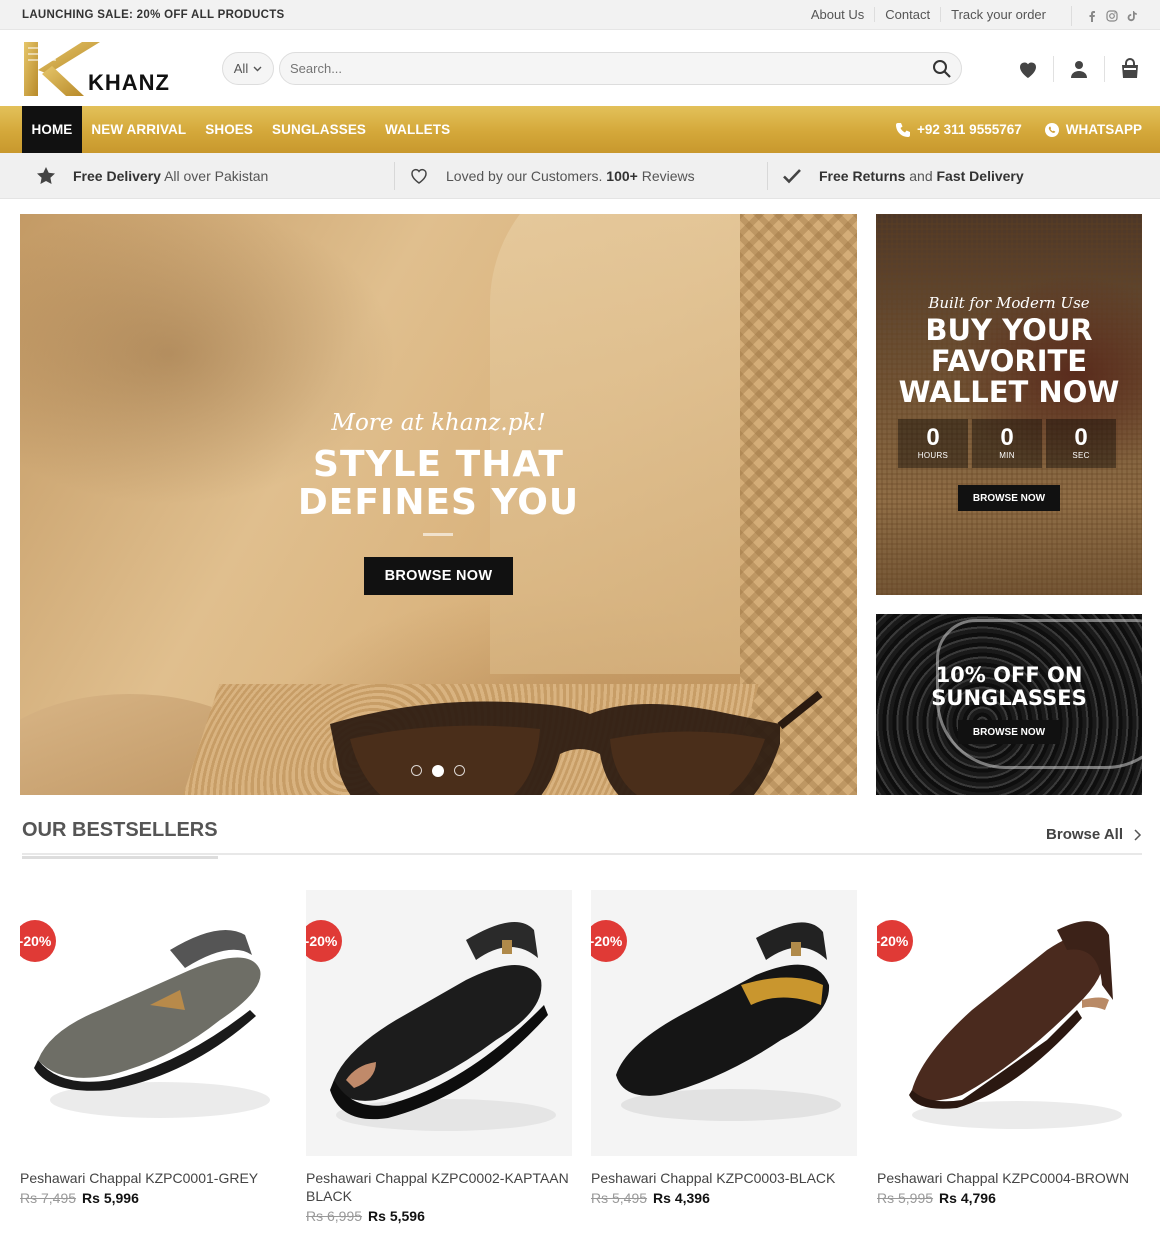 The image size is (1160, 1248). Describe the element at coordinates (1104, 16) in the screenshot. I see `social-links` at that location.